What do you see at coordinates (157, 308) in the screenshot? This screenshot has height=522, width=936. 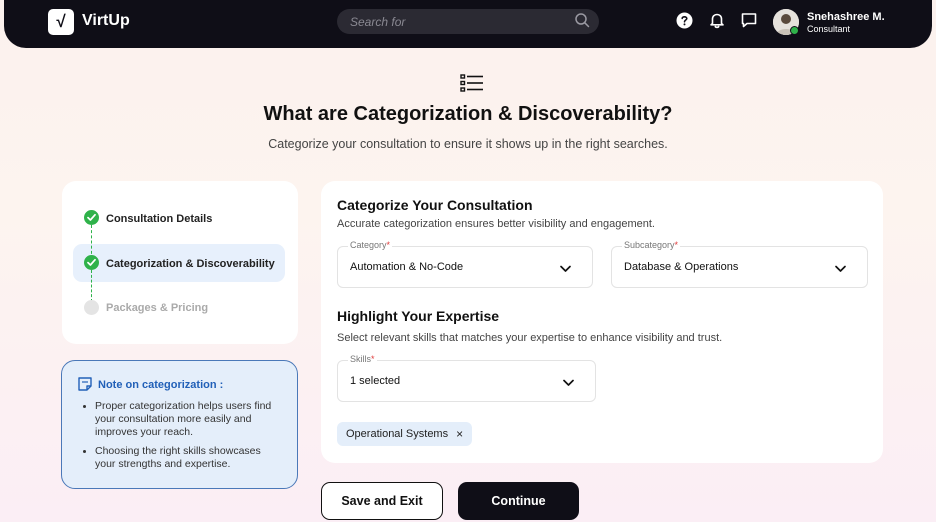 I see `step-packages-pricing: Packages & Pricing` at bounding box center [157, 308].